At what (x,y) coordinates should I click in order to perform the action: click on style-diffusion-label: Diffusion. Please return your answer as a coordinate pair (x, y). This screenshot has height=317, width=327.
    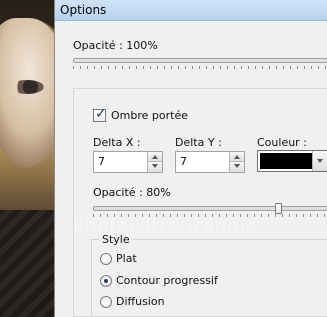
    Looking at the image, I should click on (140, 301).